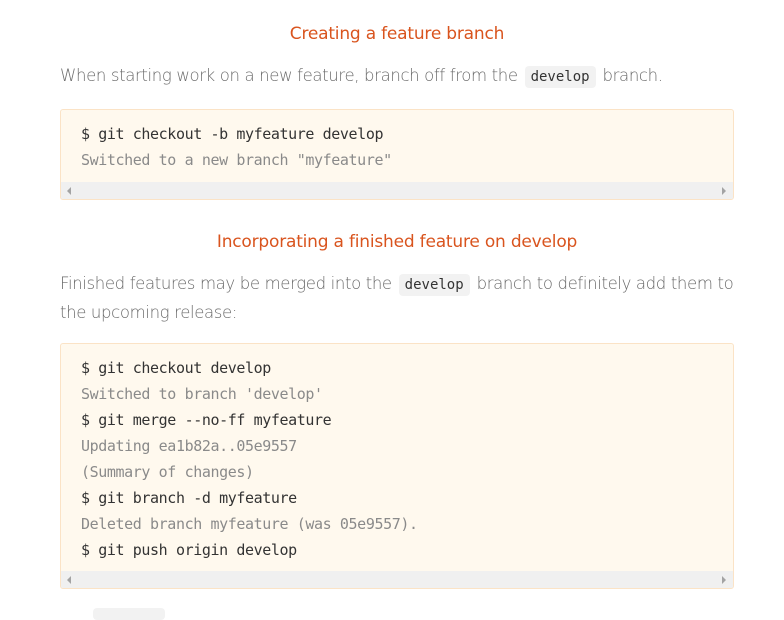 The height and width of the screenshot is (620, 784). What do you see at coordinates (226, 283) in the screenshot?
I see `paragraph-text: Finished features may be merged into the` at bounding box center [226, 283].